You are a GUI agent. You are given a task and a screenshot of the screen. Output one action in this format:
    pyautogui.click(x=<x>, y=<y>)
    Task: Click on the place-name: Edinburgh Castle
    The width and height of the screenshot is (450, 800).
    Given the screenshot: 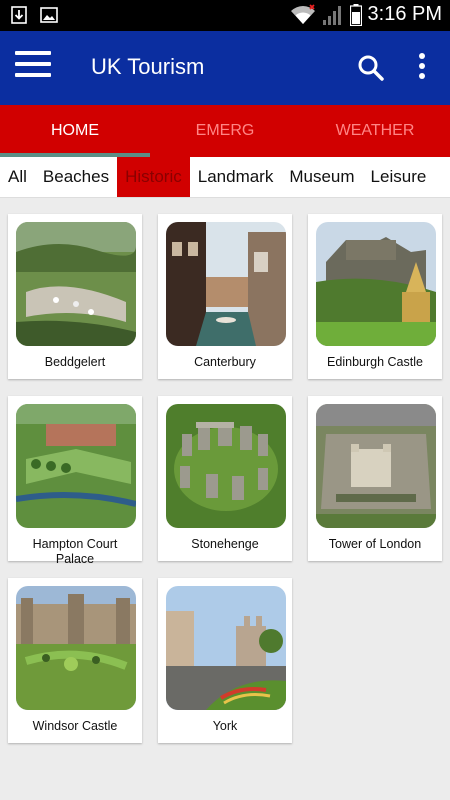 What is the action you would take?
    pyautogui.click(x=375, y=362)
    